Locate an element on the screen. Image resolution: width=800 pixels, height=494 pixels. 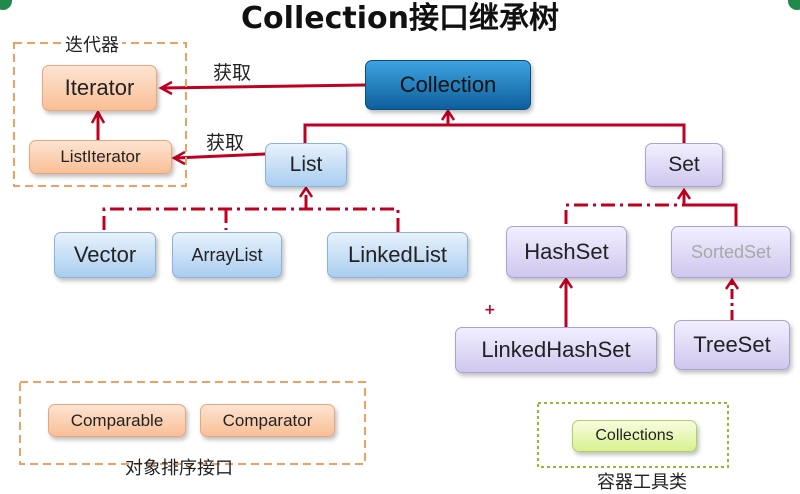
node-collections: Collections is located at coordinates (634, 436).